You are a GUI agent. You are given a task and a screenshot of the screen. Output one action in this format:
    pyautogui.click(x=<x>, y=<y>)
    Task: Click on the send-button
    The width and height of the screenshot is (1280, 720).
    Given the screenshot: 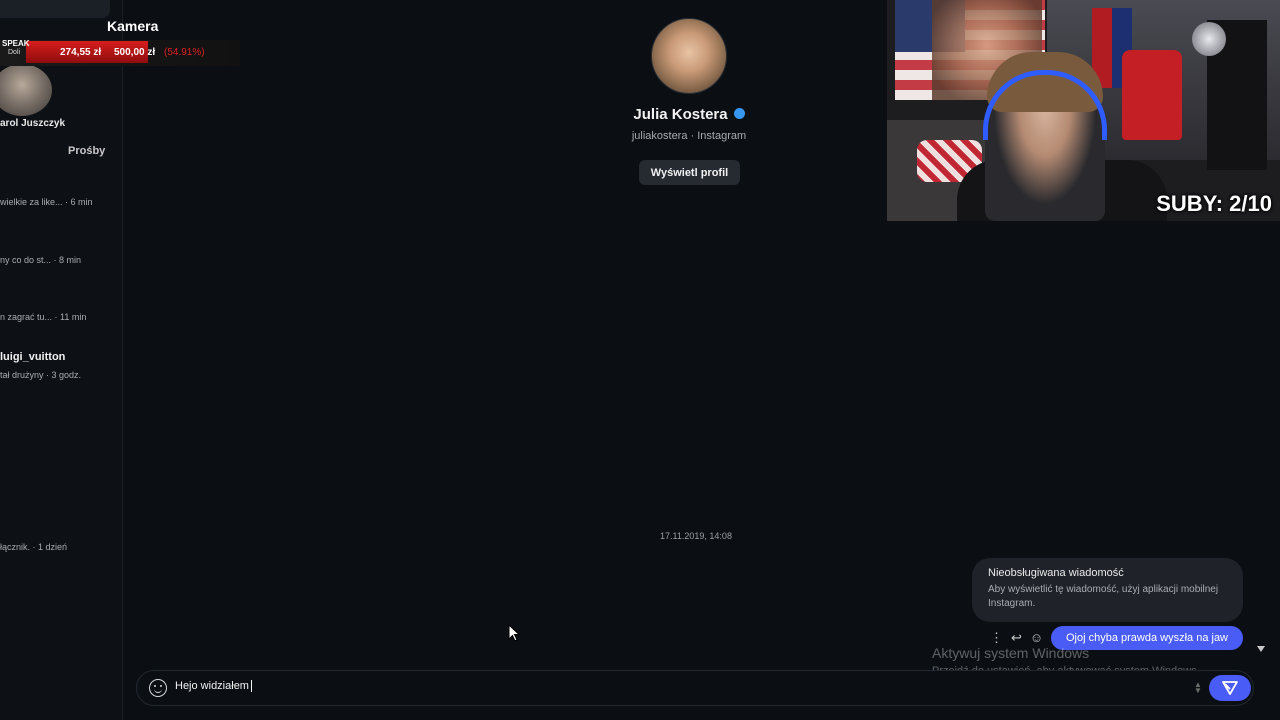 What is the action you would take?
    pyautogui.click(x=1230, y=688)
    